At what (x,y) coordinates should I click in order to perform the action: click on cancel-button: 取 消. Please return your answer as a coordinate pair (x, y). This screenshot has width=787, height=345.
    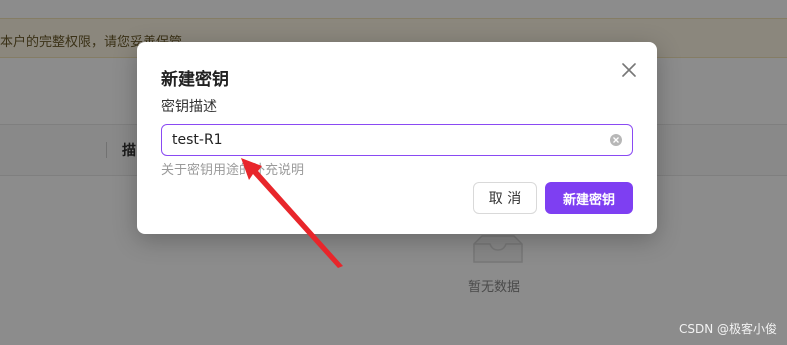
    Looking at the image, I should click on (505, 198).